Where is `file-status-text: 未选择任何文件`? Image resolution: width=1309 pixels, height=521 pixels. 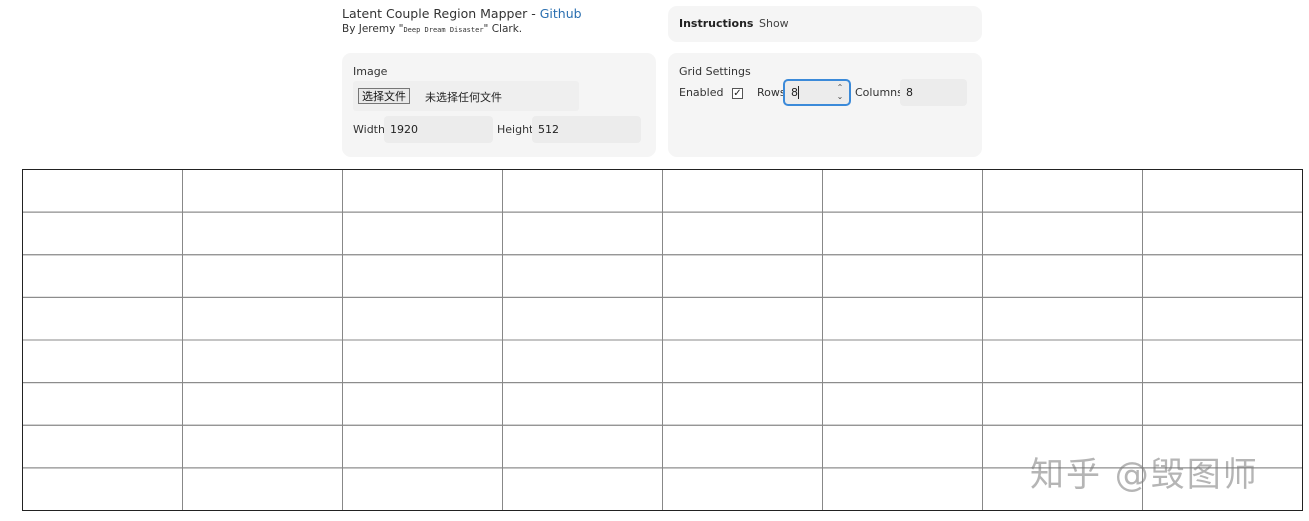
file-status-text: 未选择任何文件 is located at coordinates (463, 97).